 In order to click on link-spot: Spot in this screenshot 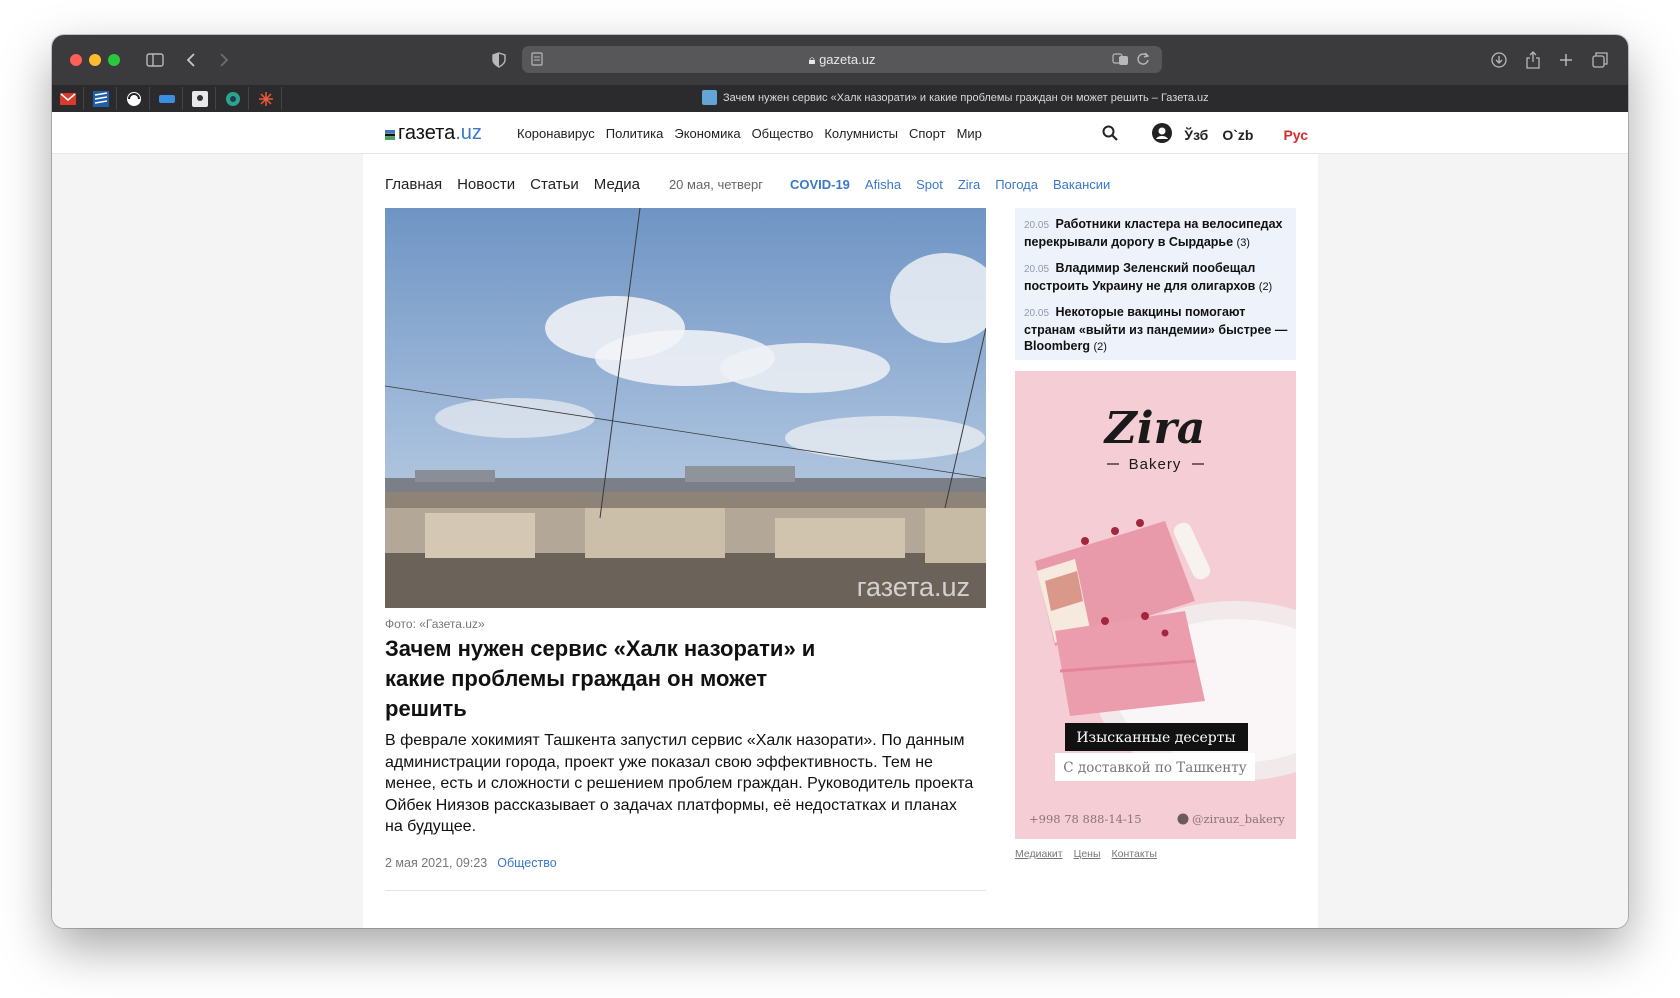, I will do `click(929, 184)`.